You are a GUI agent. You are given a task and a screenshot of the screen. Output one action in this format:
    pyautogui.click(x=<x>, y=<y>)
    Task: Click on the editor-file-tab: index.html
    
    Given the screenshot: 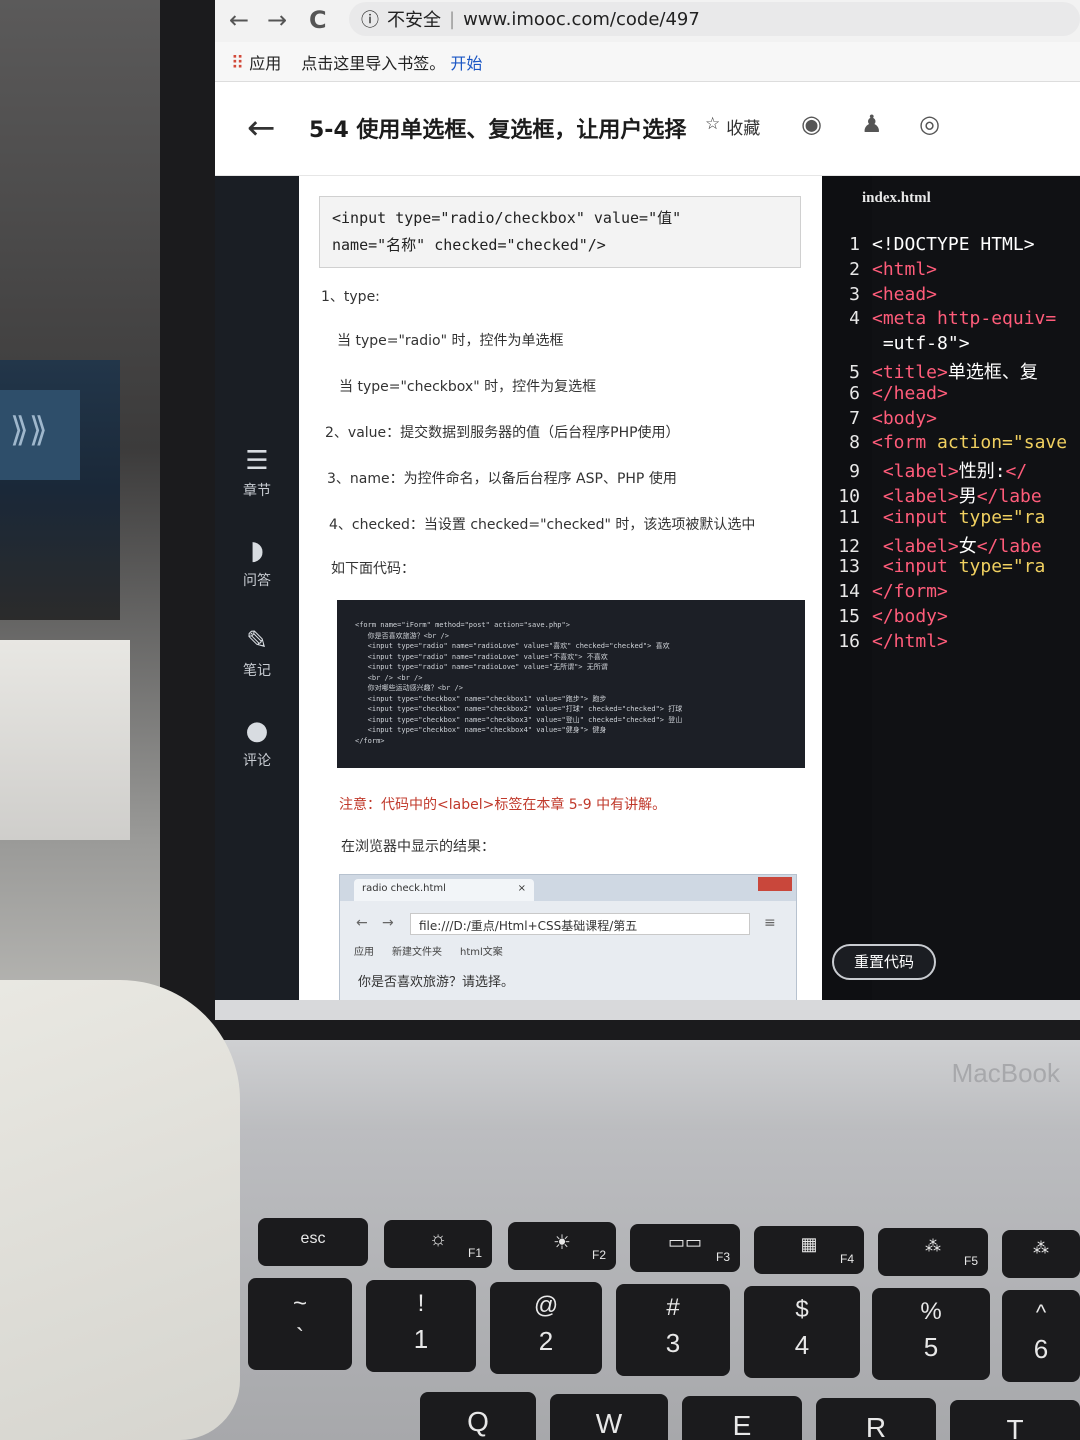 What is the action you would take?
    pyautogui.click(x=896, y=198)
    